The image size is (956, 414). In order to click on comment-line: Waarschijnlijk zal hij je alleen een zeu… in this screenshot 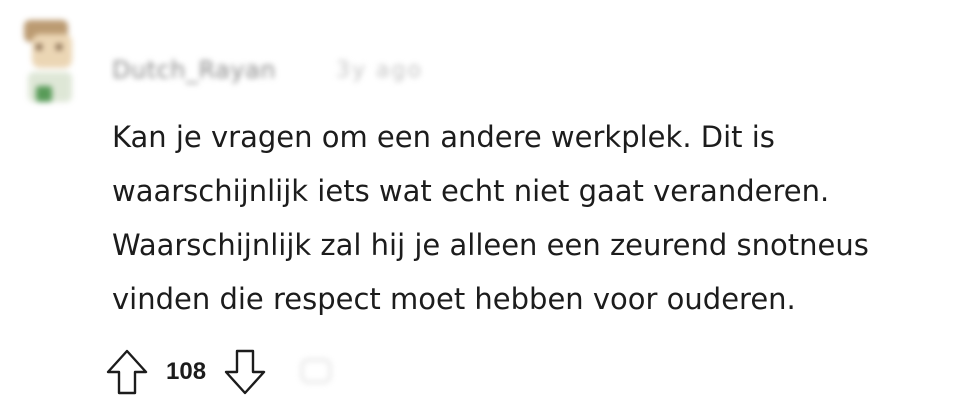, I will do `click(490, 245)`.